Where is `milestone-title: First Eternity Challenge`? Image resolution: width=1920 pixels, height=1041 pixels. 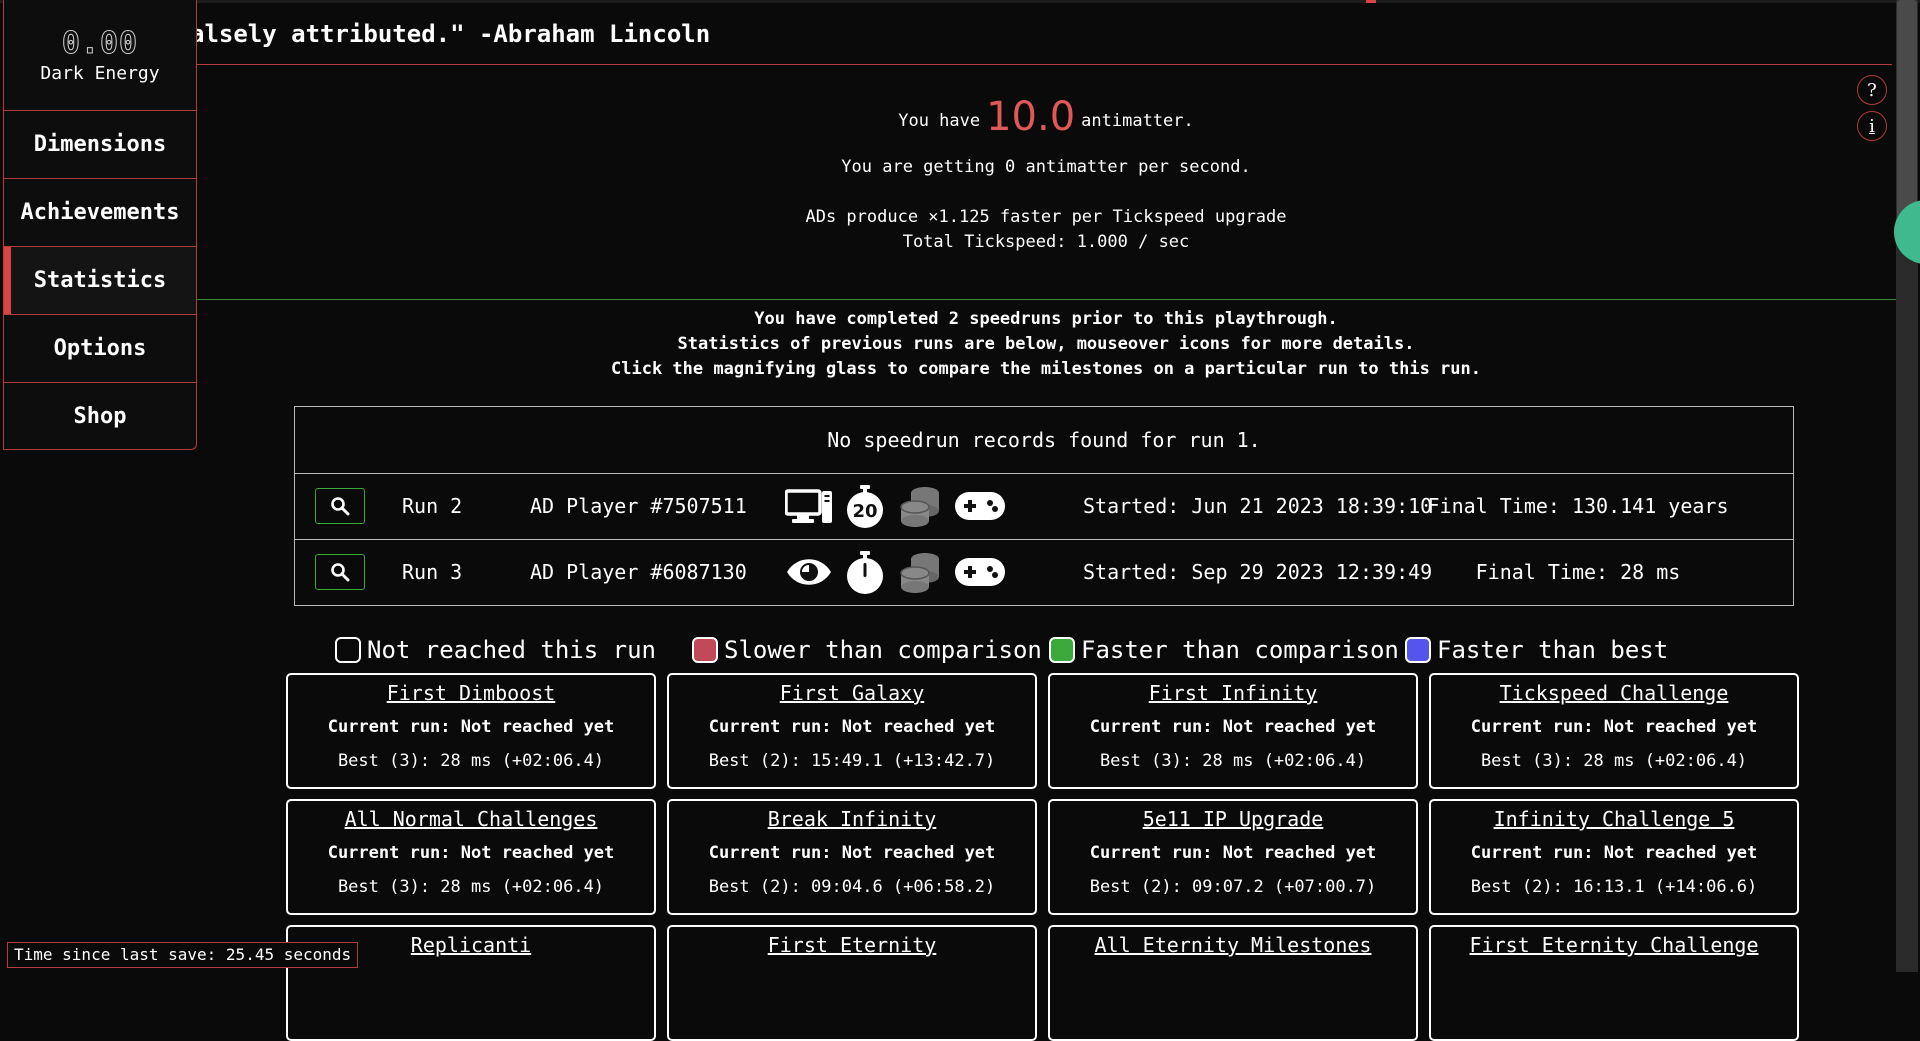 milestone-title: First Eternity Challenge is located at coordinates (1614, 945).